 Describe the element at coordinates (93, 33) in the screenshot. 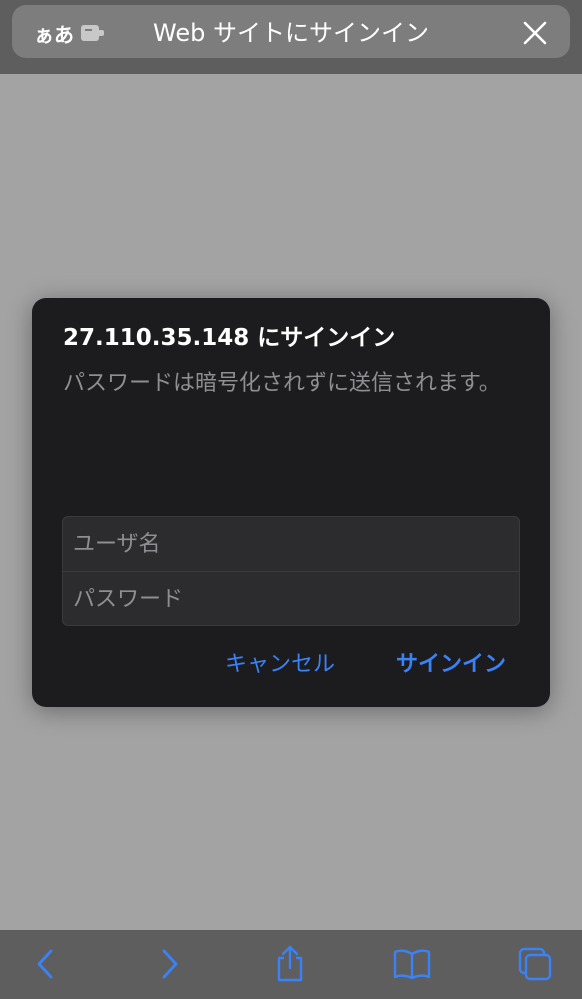

I see `extension-icon` at that location.